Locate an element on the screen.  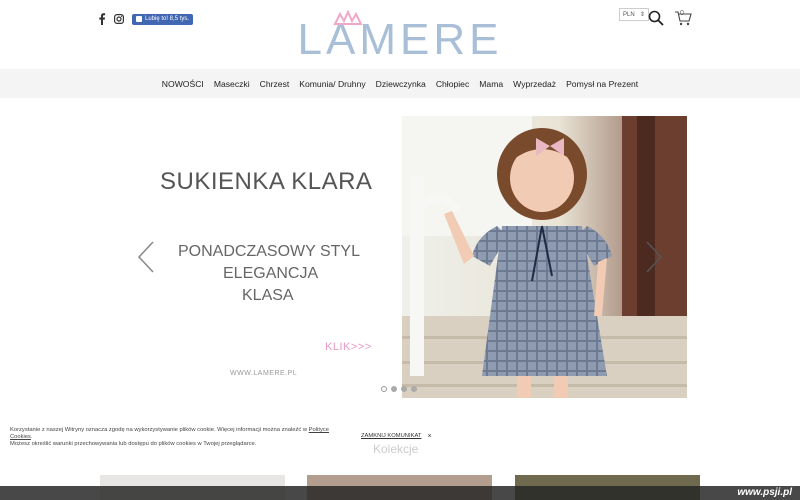
nav-item-komunia: Komunia/ Druhny is located at coordinates (332, 84).